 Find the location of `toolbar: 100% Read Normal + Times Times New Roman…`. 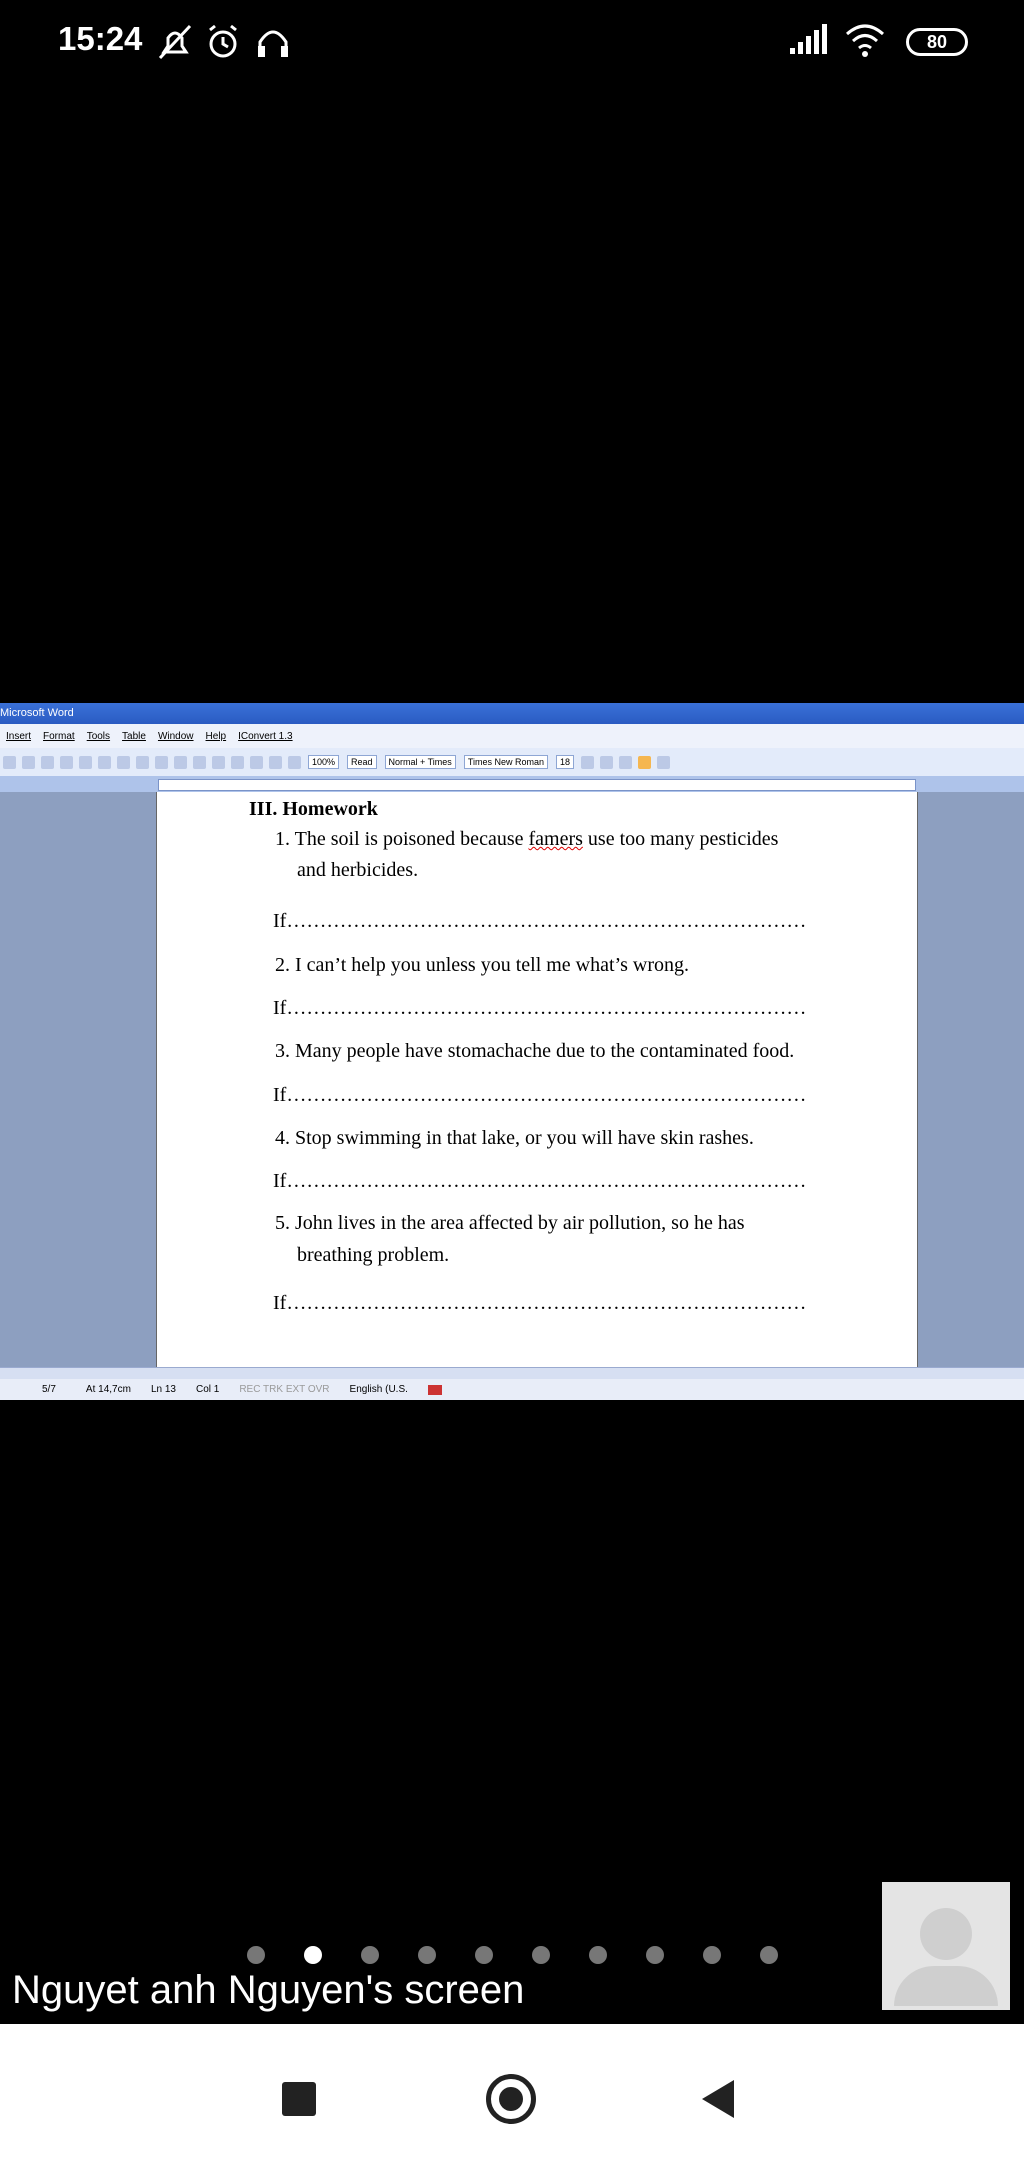

toolbar: 100% Read Normal + Times Times New Roman… is located at coordinates (512, 762).